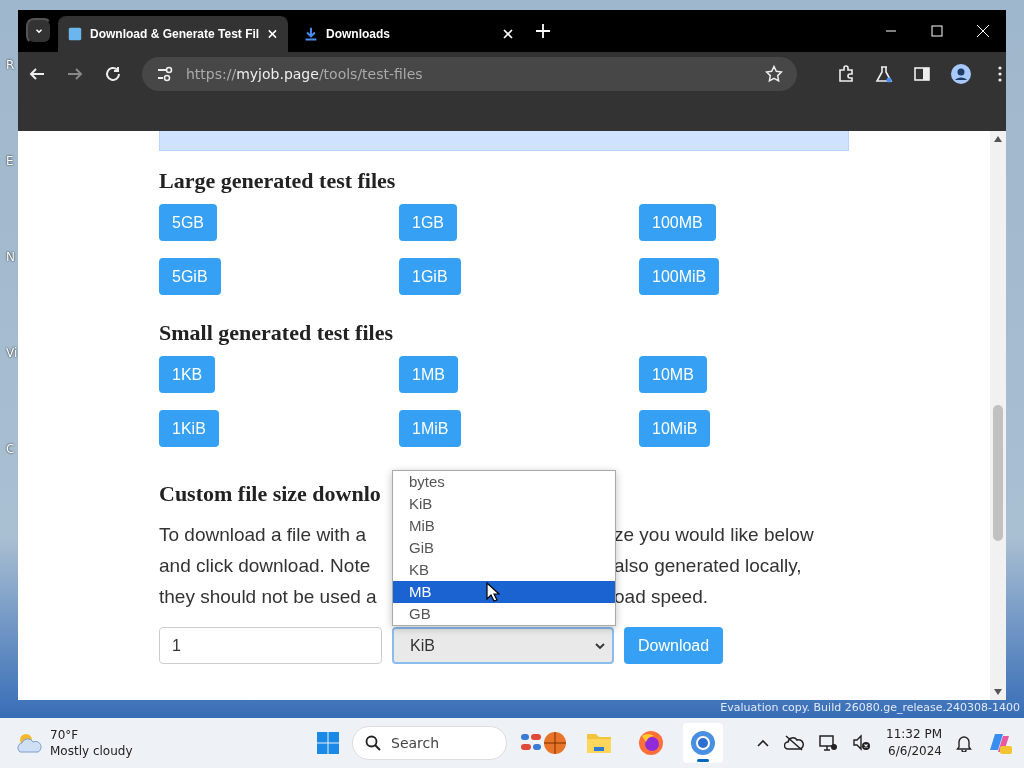  What do you see at coordinates (504, 526) in the screenshot?
I see `dropdown-option: MiB` at bounding box center [504, 526].